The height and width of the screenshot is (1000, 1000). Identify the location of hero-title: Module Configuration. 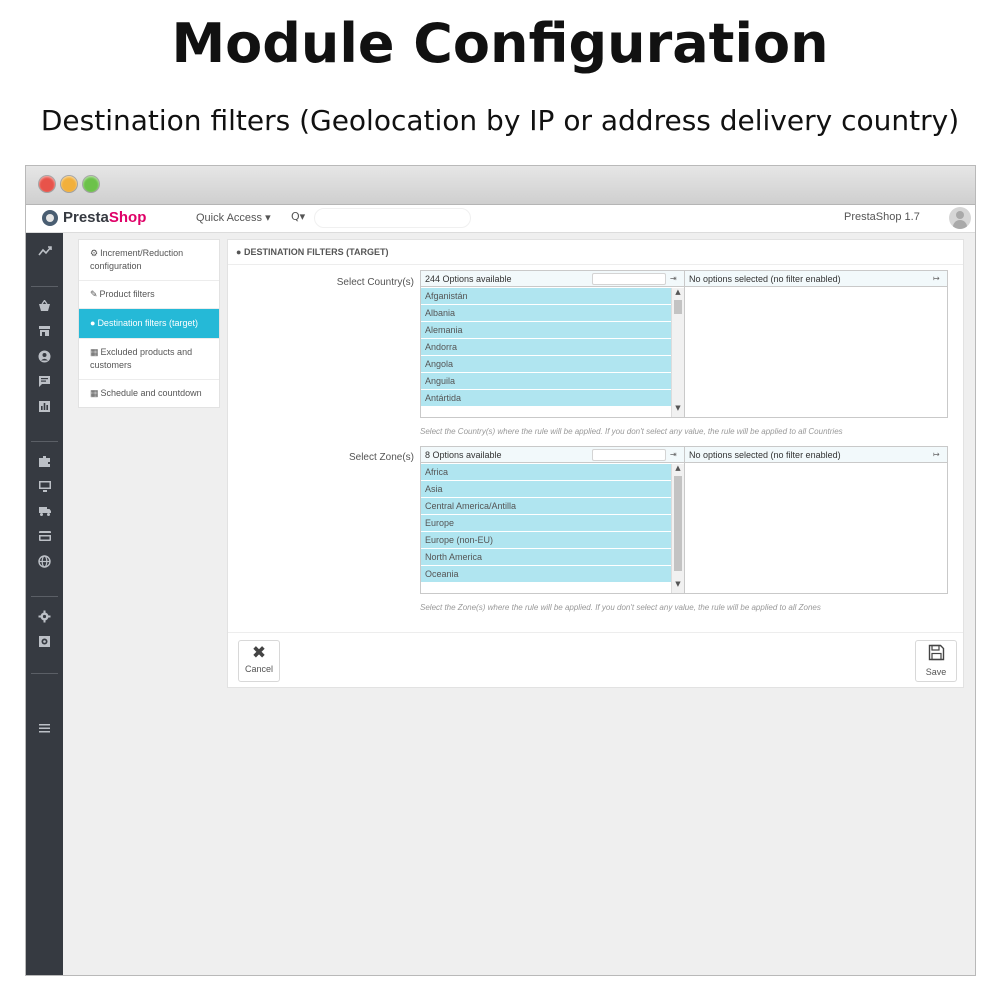
(500, 43).